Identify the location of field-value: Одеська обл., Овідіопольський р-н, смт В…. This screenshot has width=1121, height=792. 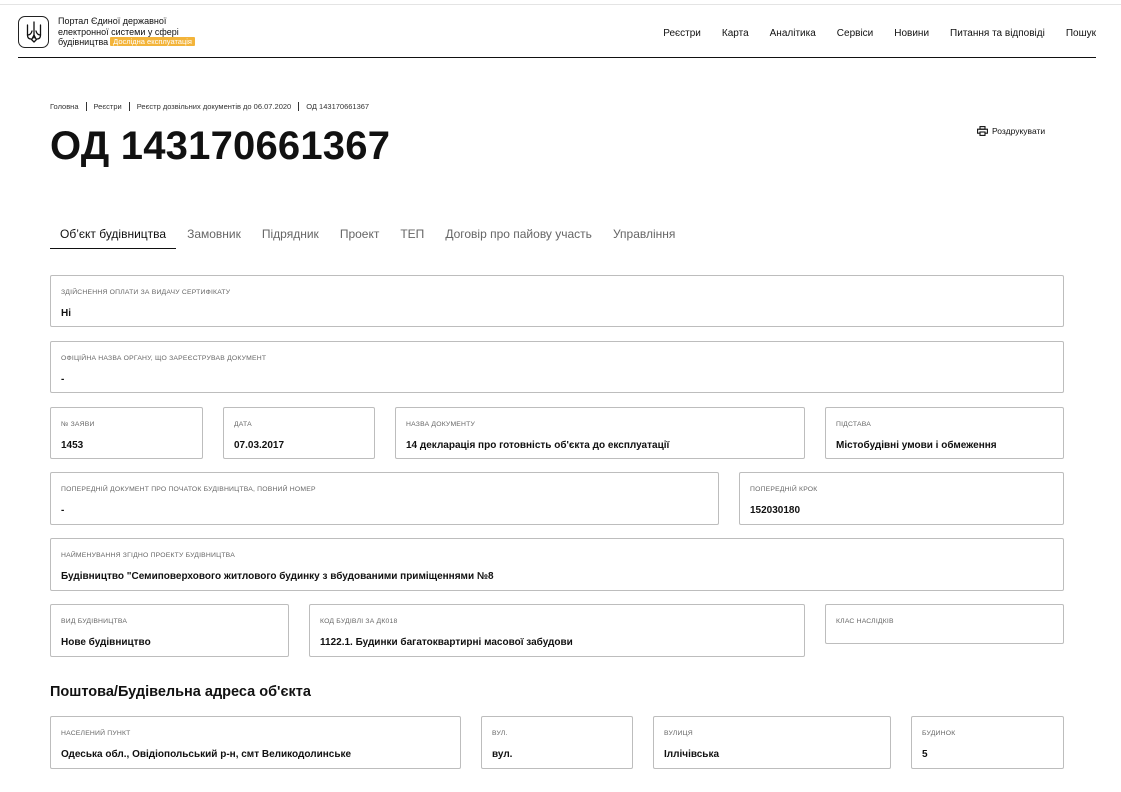
(206, 754).